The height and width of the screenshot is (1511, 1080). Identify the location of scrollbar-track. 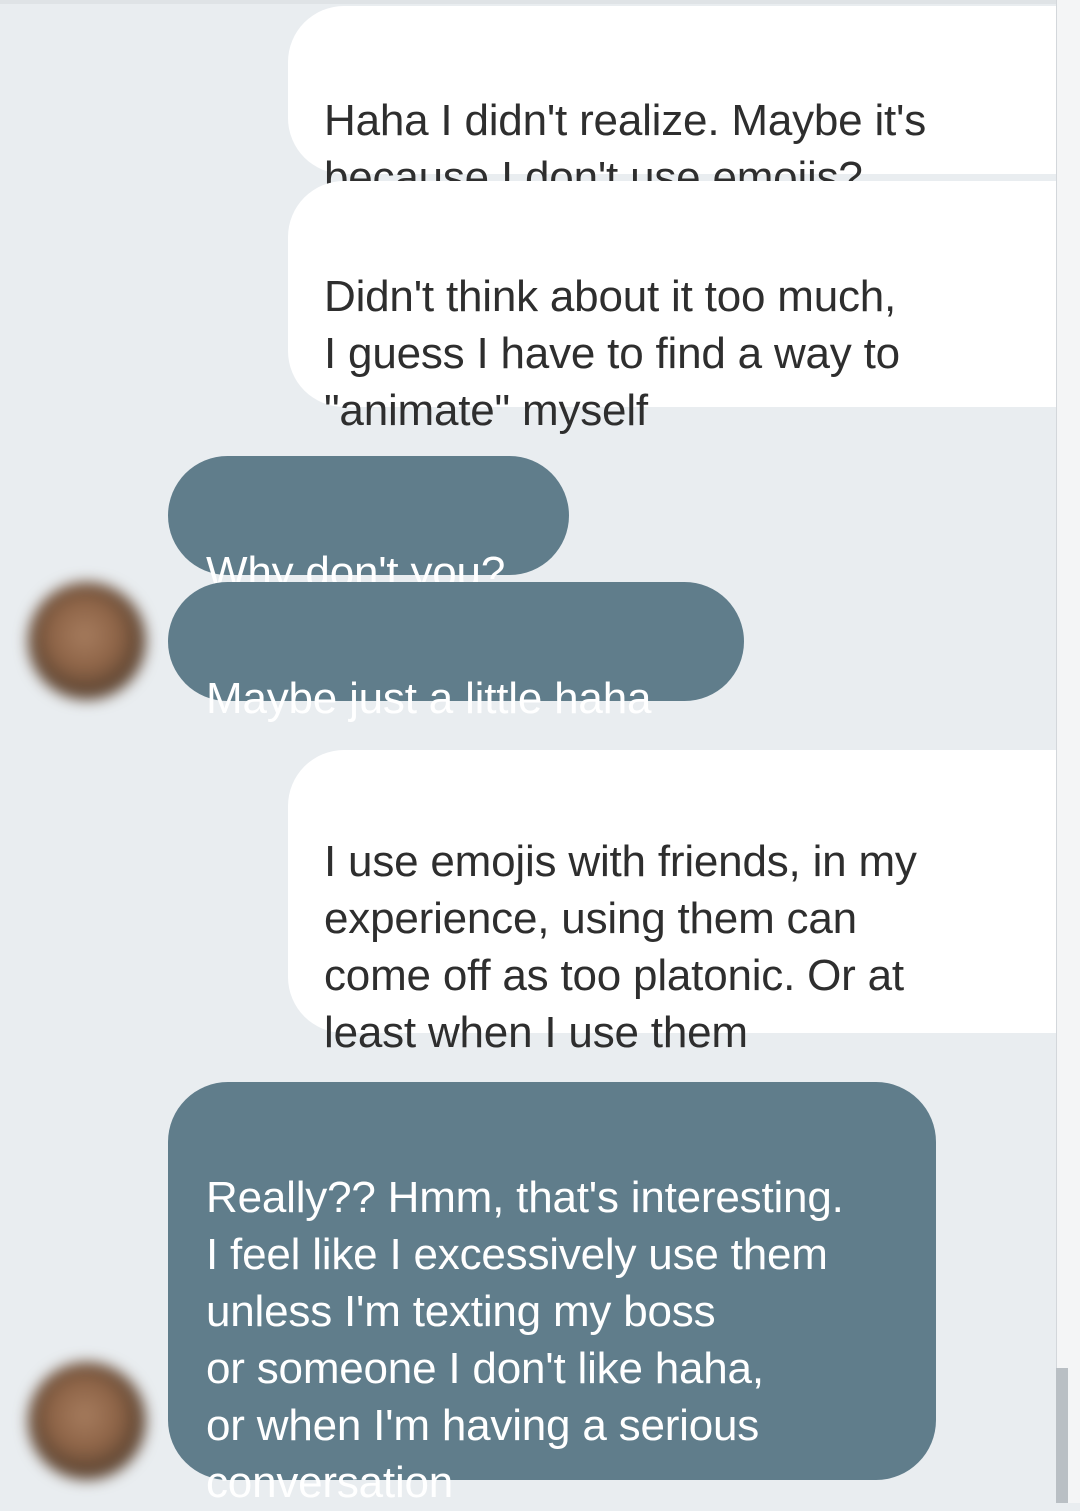
(1068, 751).